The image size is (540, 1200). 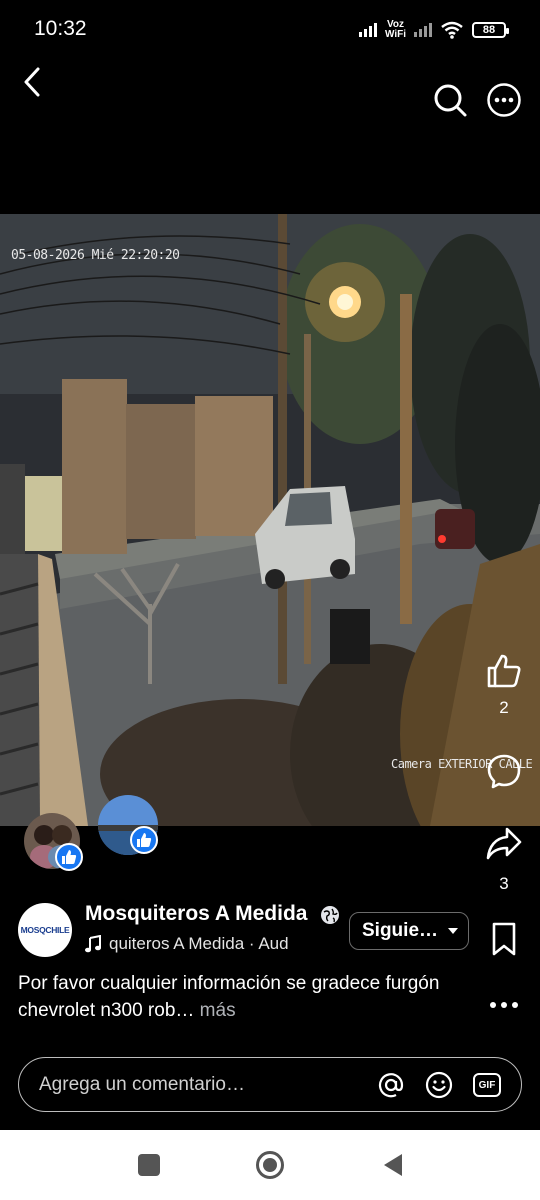 I want to click on search-icon, so click(x=450, y=100).